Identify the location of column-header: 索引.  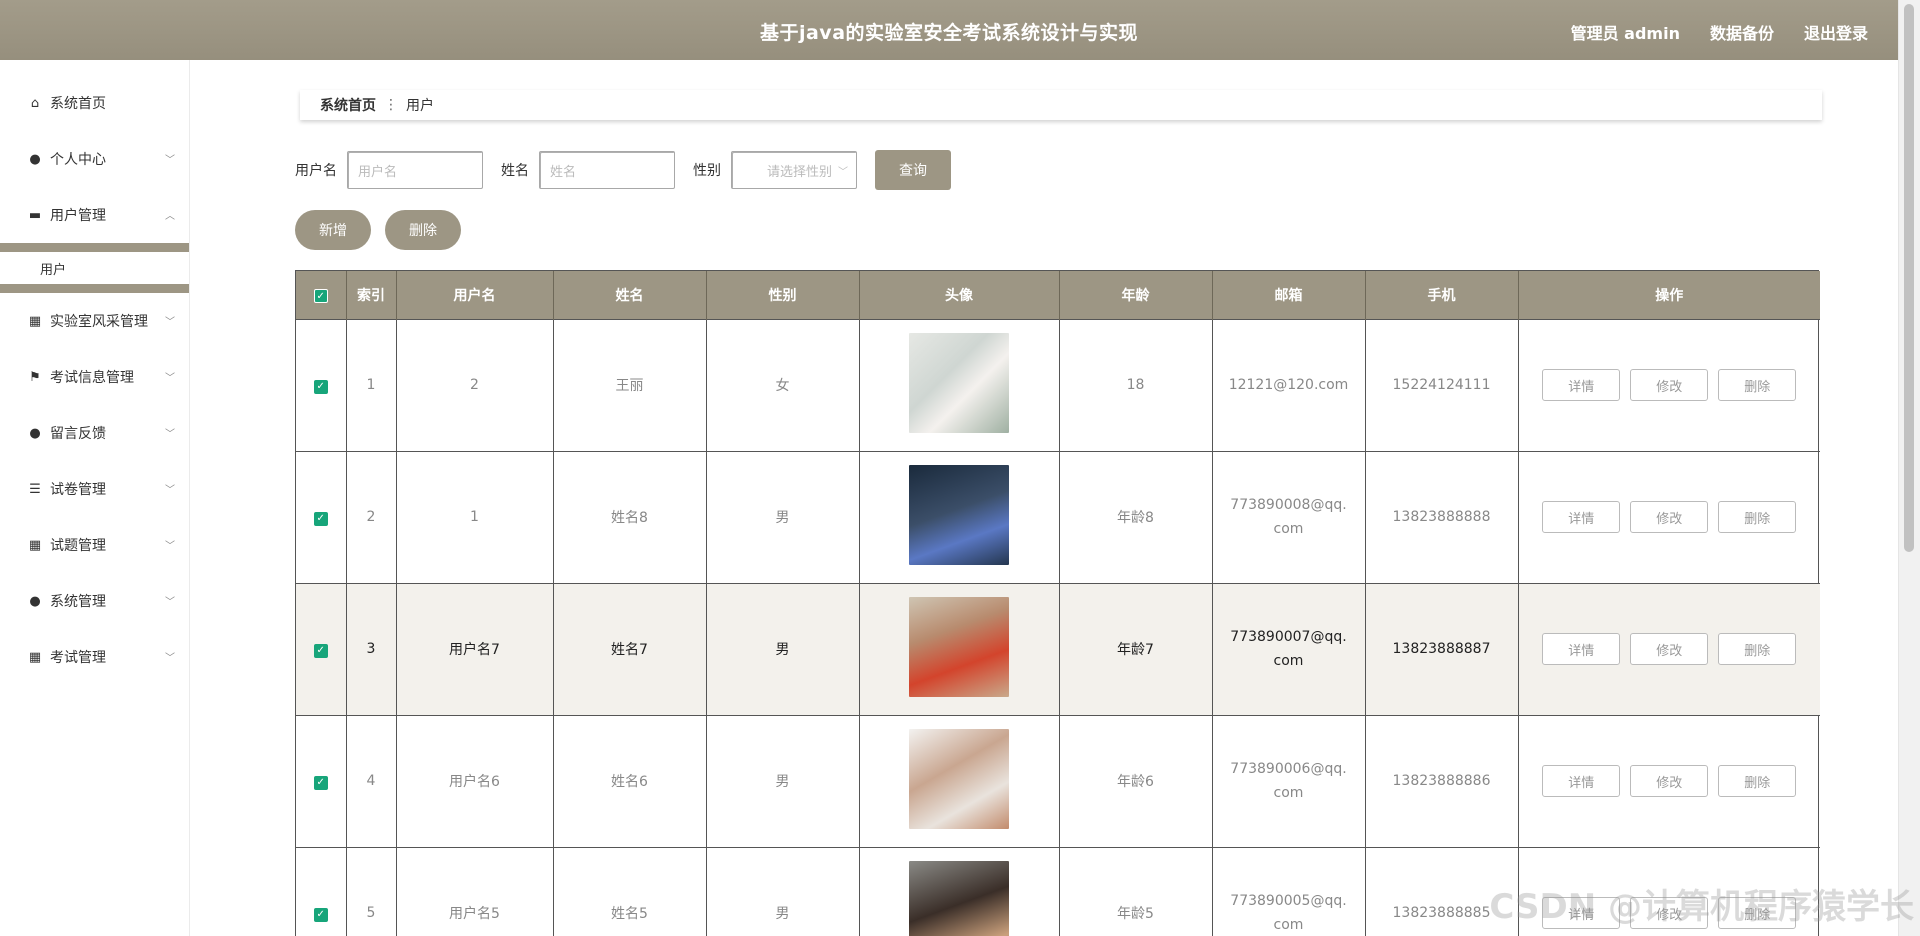
(371, 295).